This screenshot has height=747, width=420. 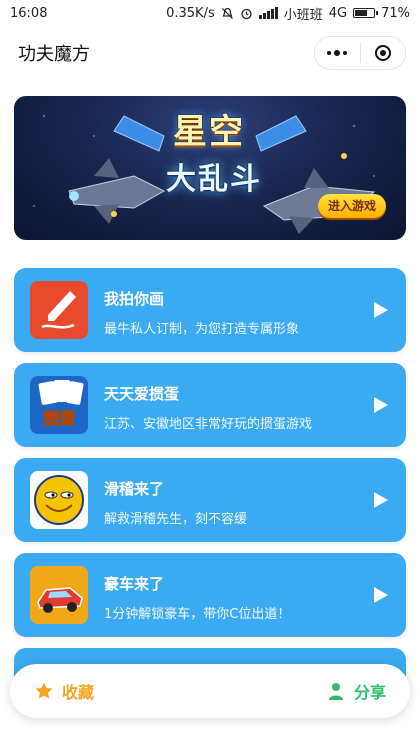 I want to click on carrier-name: 小班班, so click(x=303, y=15).